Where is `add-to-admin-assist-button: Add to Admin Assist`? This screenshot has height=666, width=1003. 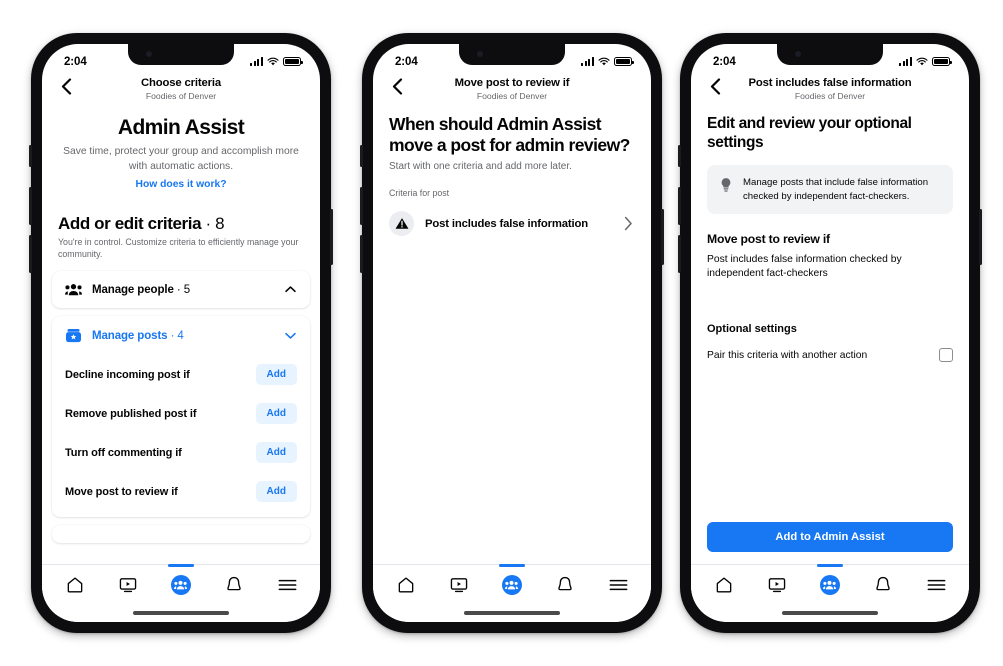
add-to-admin-assist-button: Add to Admin Assist is located at coordinates (830, 537).